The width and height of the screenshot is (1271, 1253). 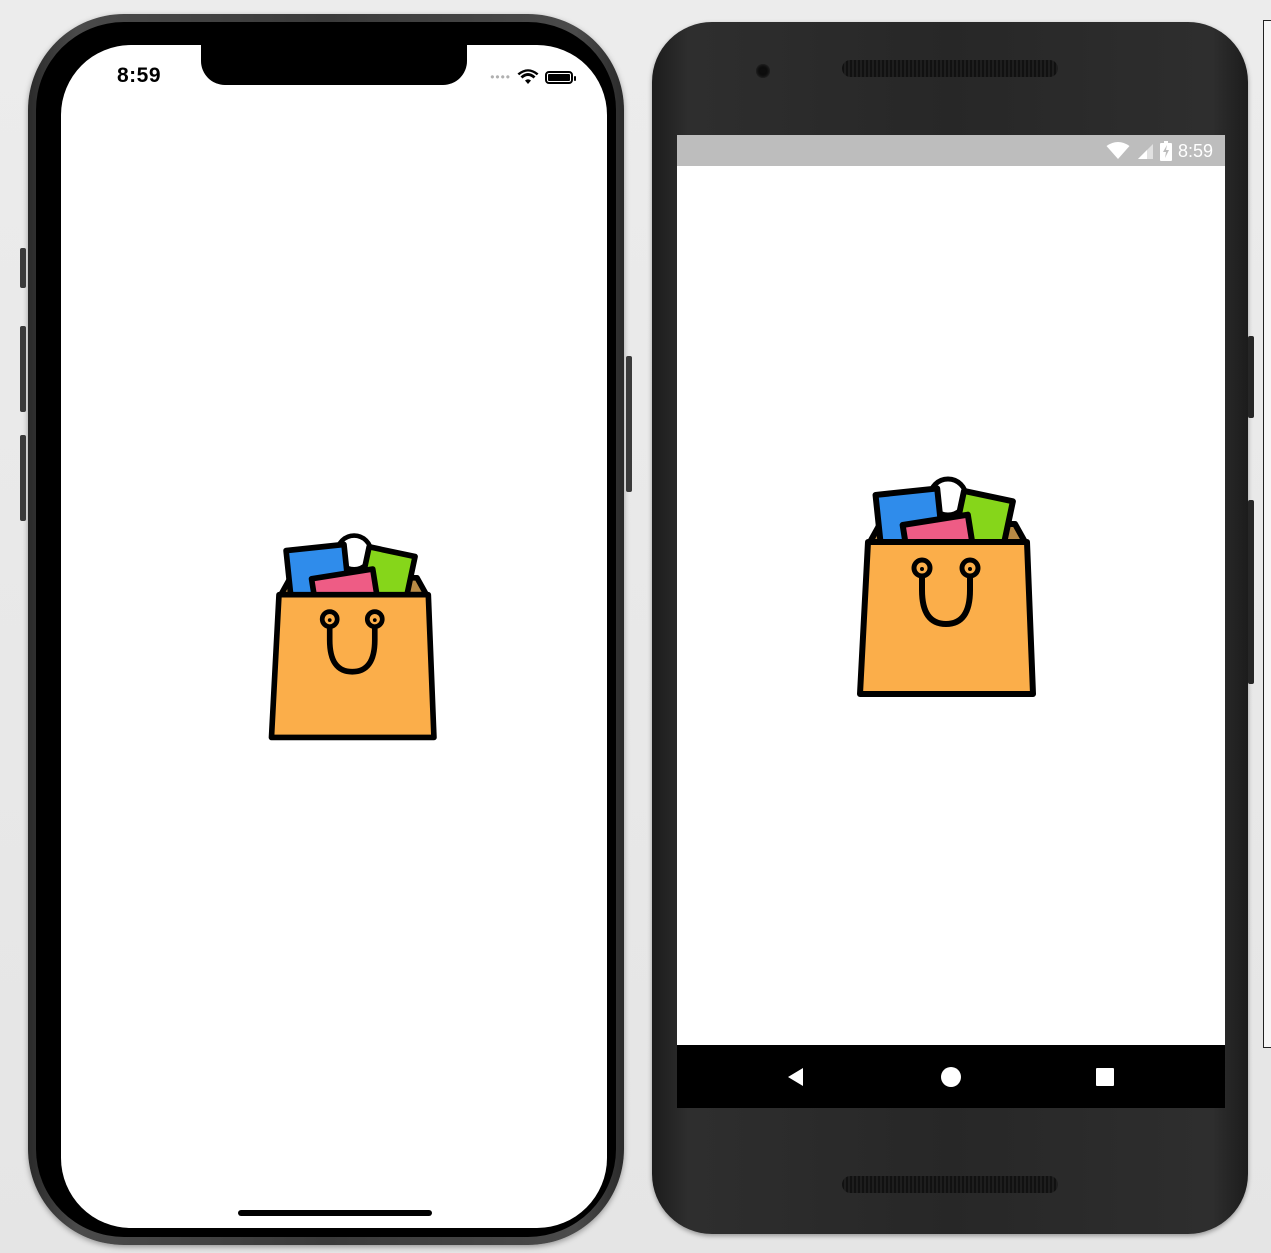 I want to click on iphone-volume-down-button, so click(x=23, y=478).